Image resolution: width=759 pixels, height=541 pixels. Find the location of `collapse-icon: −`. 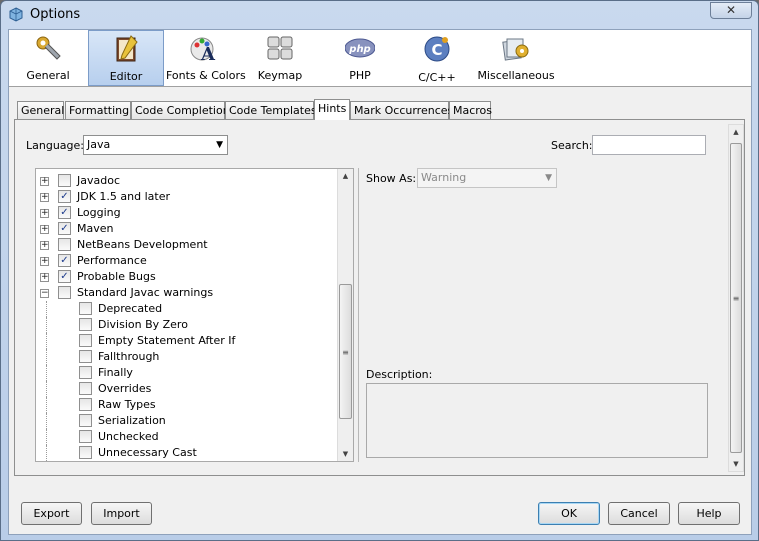

collapse-icon: − is located at coordinates (44, 293).